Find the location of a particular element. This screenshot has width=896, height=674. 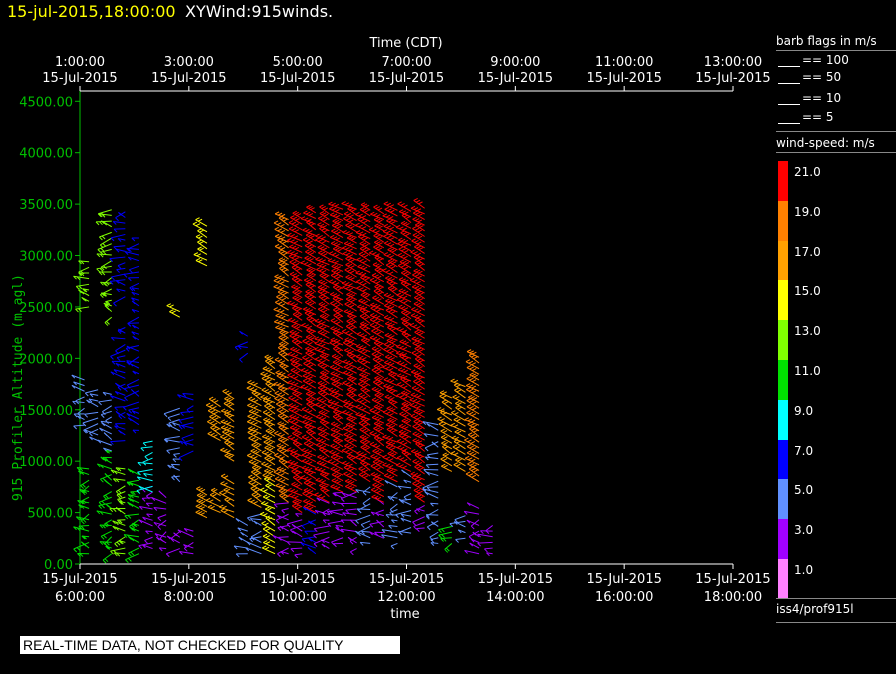

qc-notice: REAL-TIME DATA, NOT CHECKED FOR QUALITY is located at coordinates (210, 645).